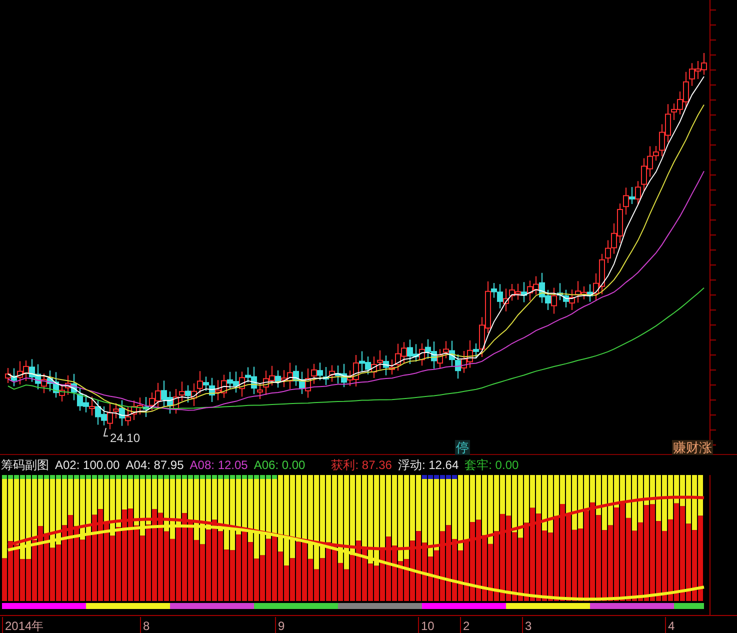  I want to click on axis-label: 10, so click(426, 625).